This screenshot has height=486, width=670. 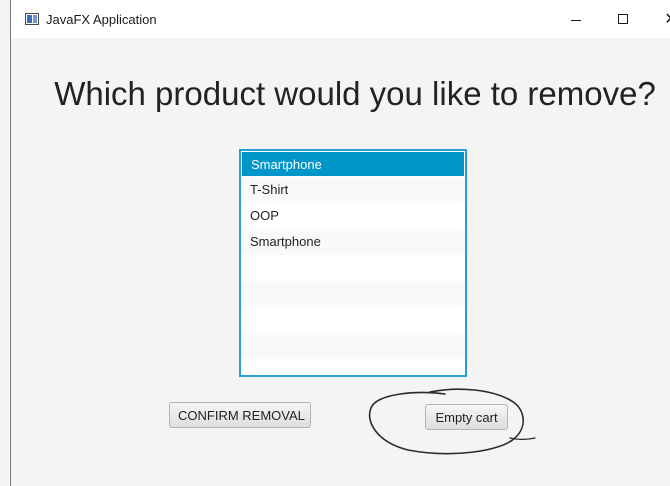 I want to click on maximize-icon, so click(x=623, y=19).